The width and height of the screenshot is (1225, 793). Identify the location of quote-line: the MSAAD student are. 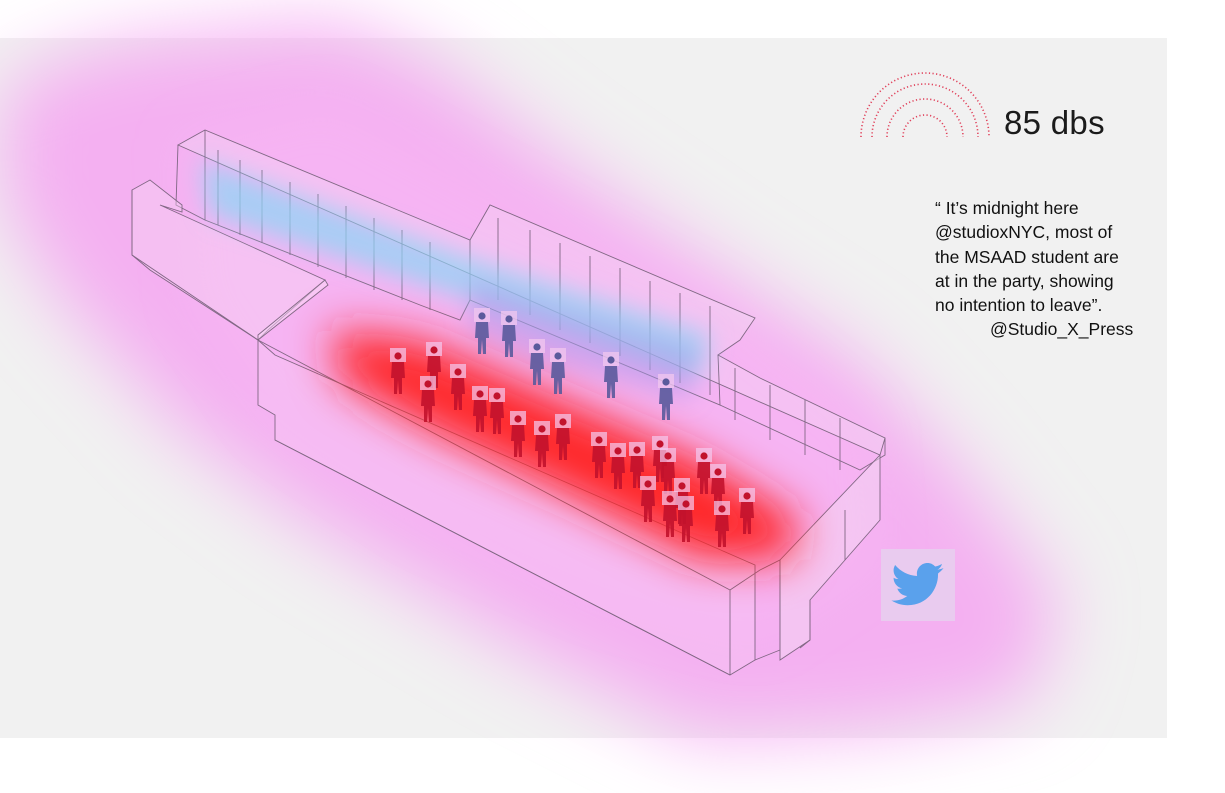
(1027, 256).